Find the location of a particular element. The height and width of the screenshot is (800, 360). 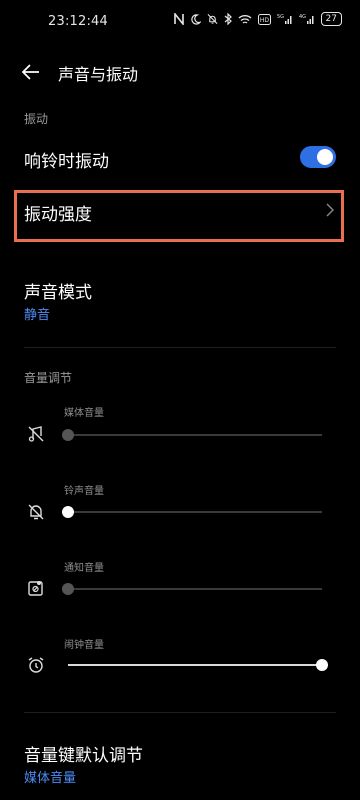

vibration-intensity-label: 振动强度 is located at coordinates (58, 215).